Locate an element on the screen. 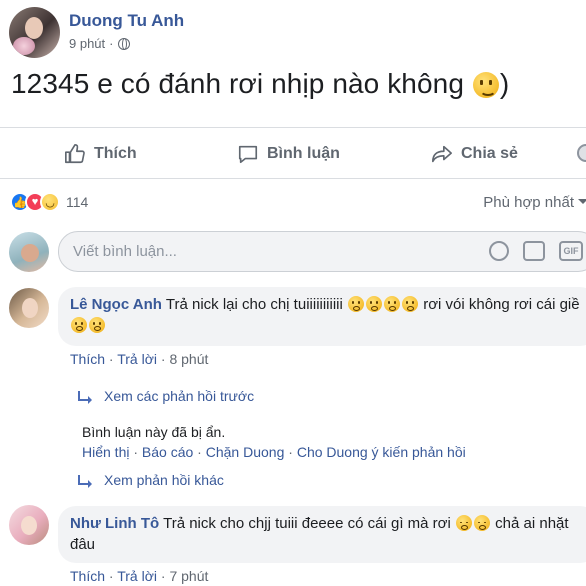 The width and height of the screenshot is (586, 586). comment-input-tools: GIF is located at coordinates (536, 251).